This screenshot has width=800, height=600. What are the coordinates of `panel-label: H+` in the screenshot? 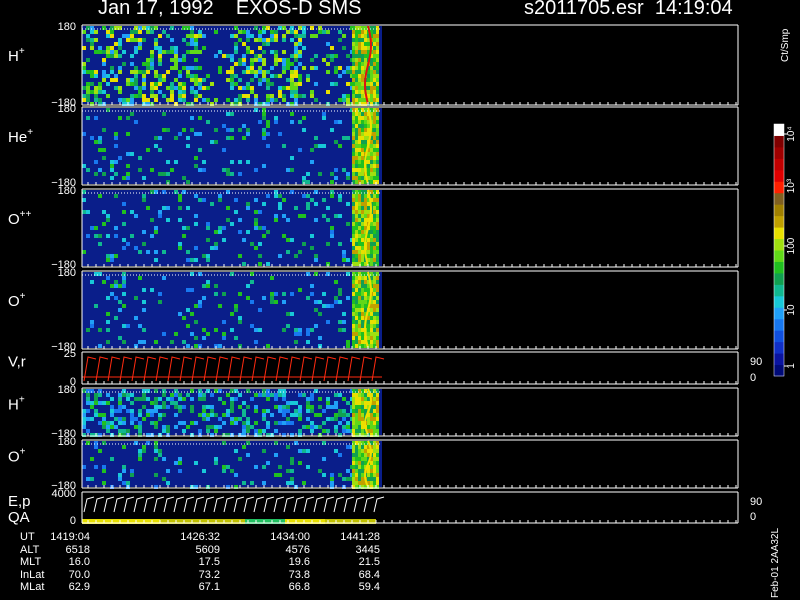 It's located at (16, 404).